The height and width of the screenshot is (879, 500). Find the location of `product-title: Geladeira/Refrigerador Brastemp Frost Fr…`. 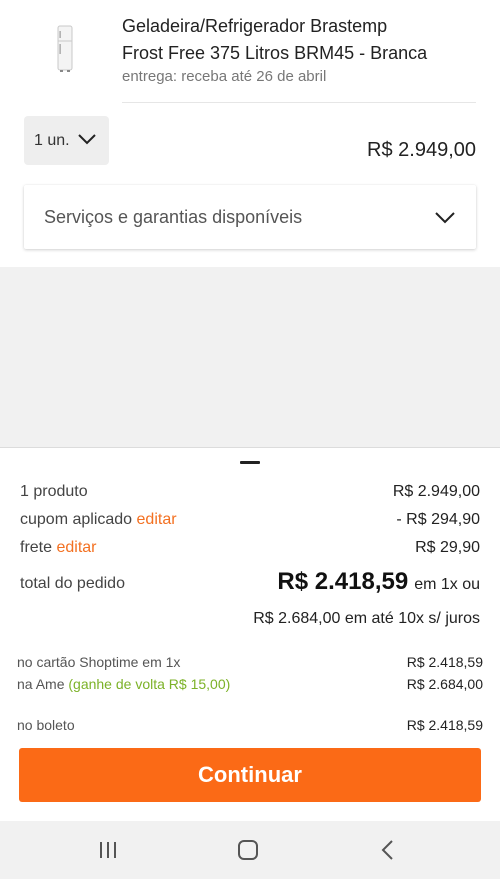

product-title: Geladeira/Refrigerador Brastemp Frost Fr… is located at coordinates (292, 40).